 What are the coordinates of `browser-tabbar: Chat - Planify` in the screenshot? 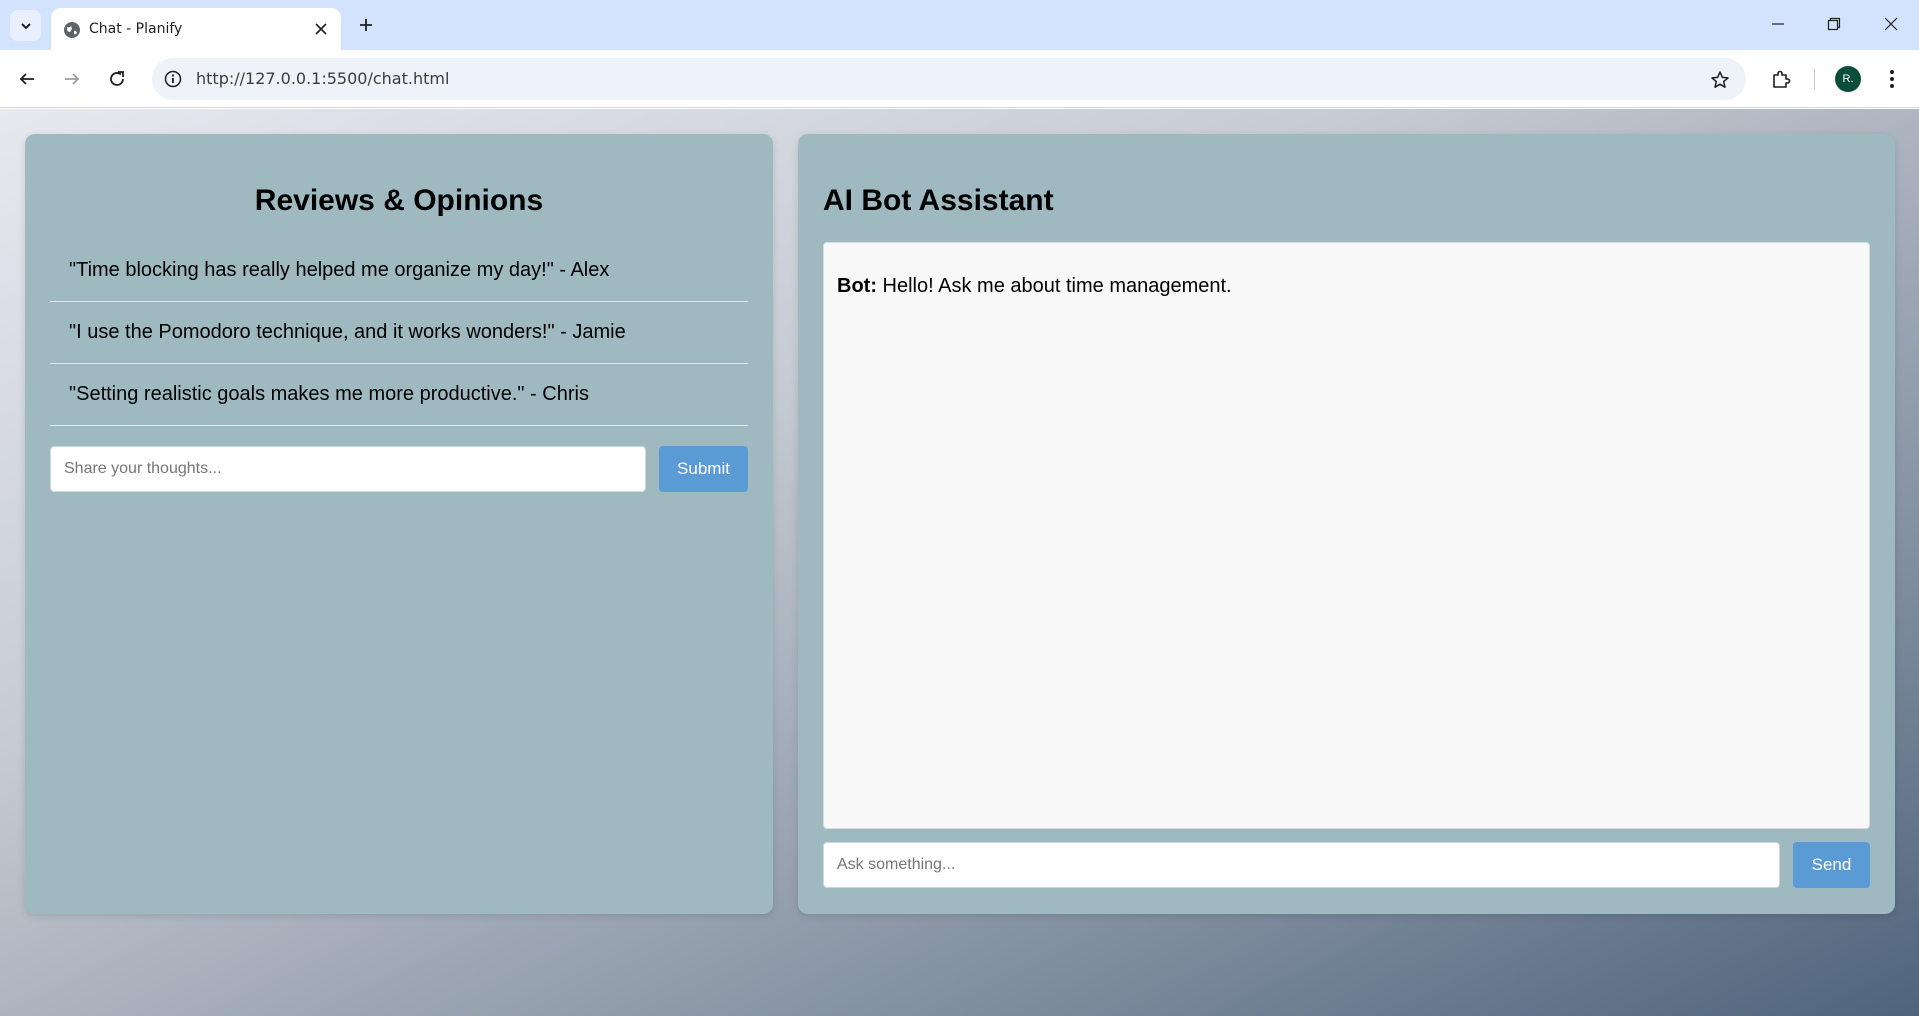 It's located at (959, 25).